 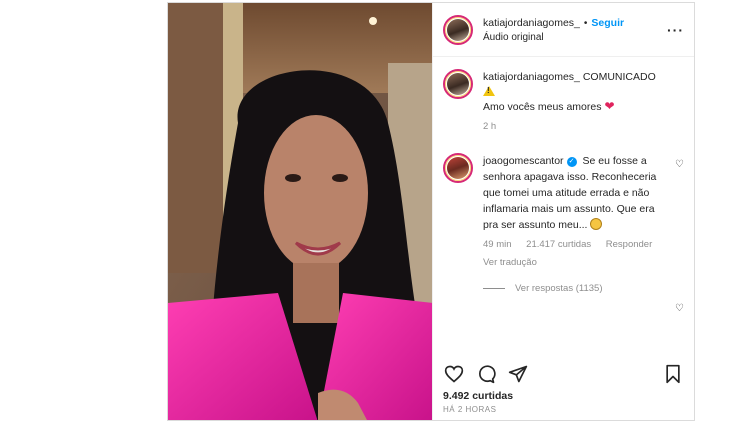 What do you see at coordinates (486, 374) in the screenshot?
I see `comment-bubble-icon` at bounding box center [486, 374].